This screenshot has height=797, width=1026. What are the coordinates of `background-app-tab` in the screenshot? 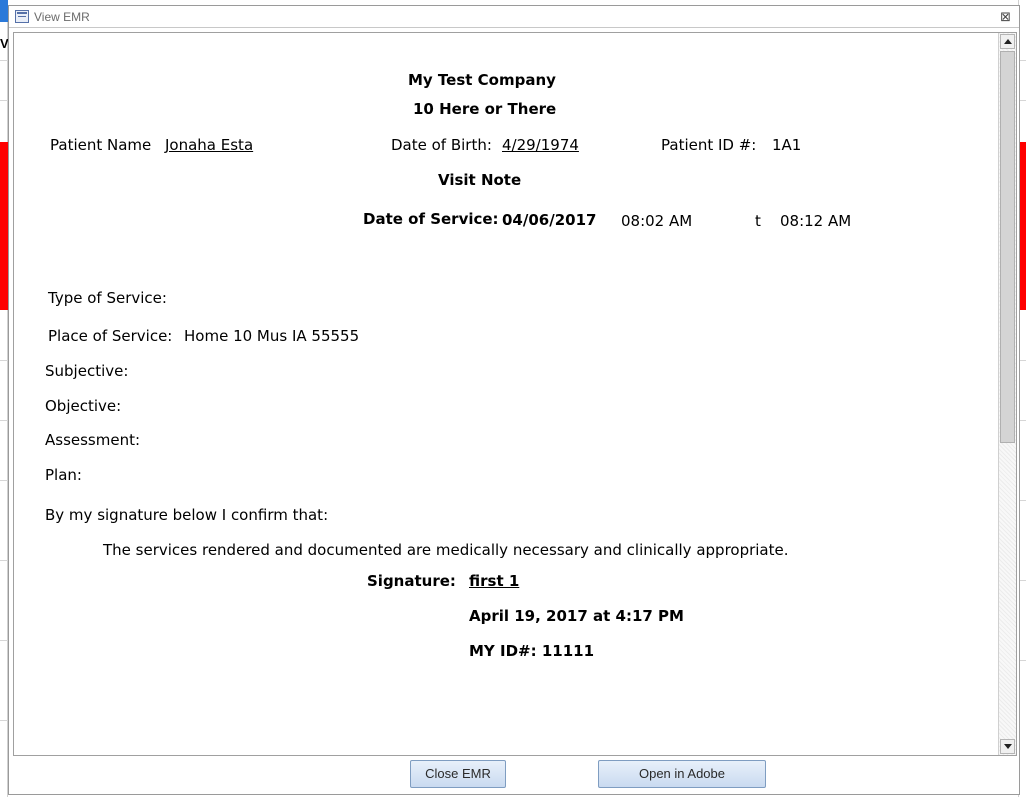 It's located at (4, 11).